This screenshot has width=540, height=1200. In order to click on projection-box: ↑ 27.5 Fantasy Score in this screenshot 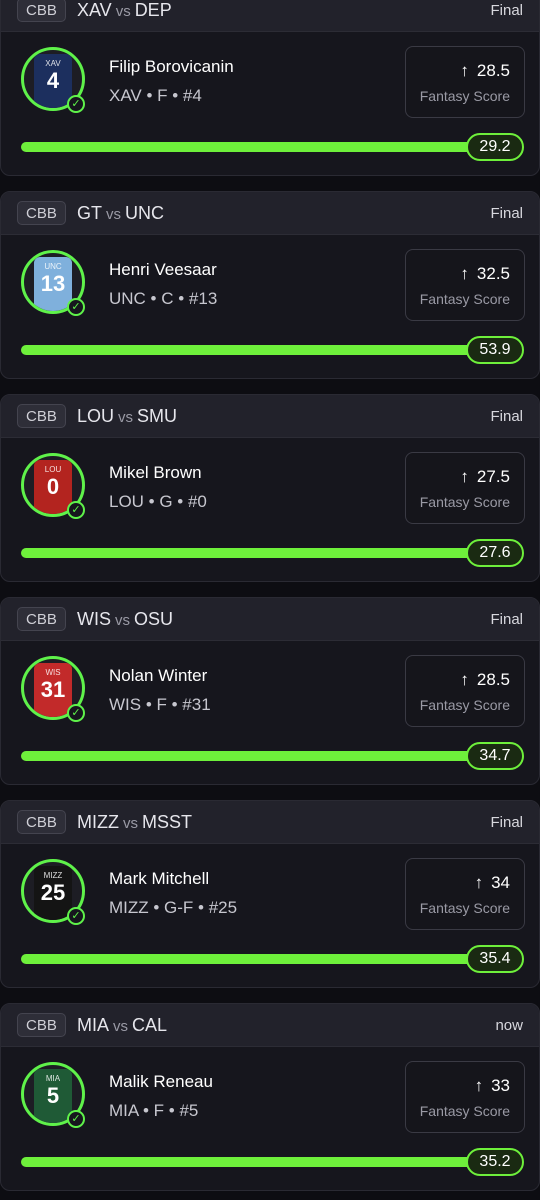, I will do `click(465, 488)`.